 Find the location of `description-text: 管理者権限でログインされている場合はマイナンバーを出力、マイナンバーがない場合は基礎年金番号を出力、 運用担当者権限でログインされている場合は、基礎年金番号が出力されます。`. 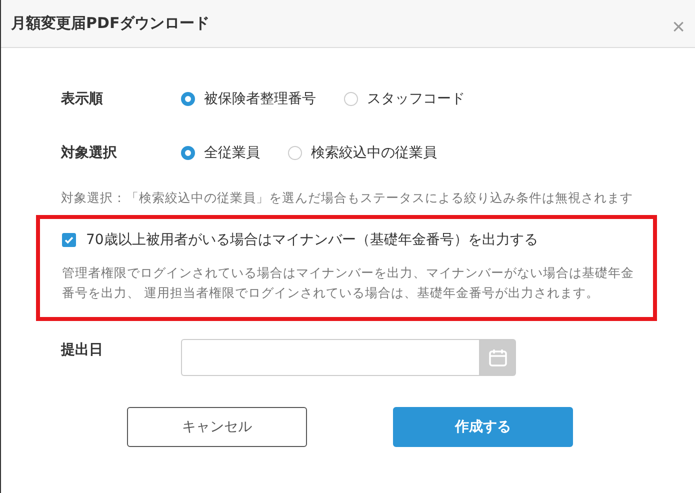

description-text: 管理者権限でログインされている場合はマイナンバーを出力、マイナンバーがない場合は基礎年金番号を出力、 運用担当者権限でログインされている場合は、基礎年金番号が出力されます。 is located at coordinates (348, 283).